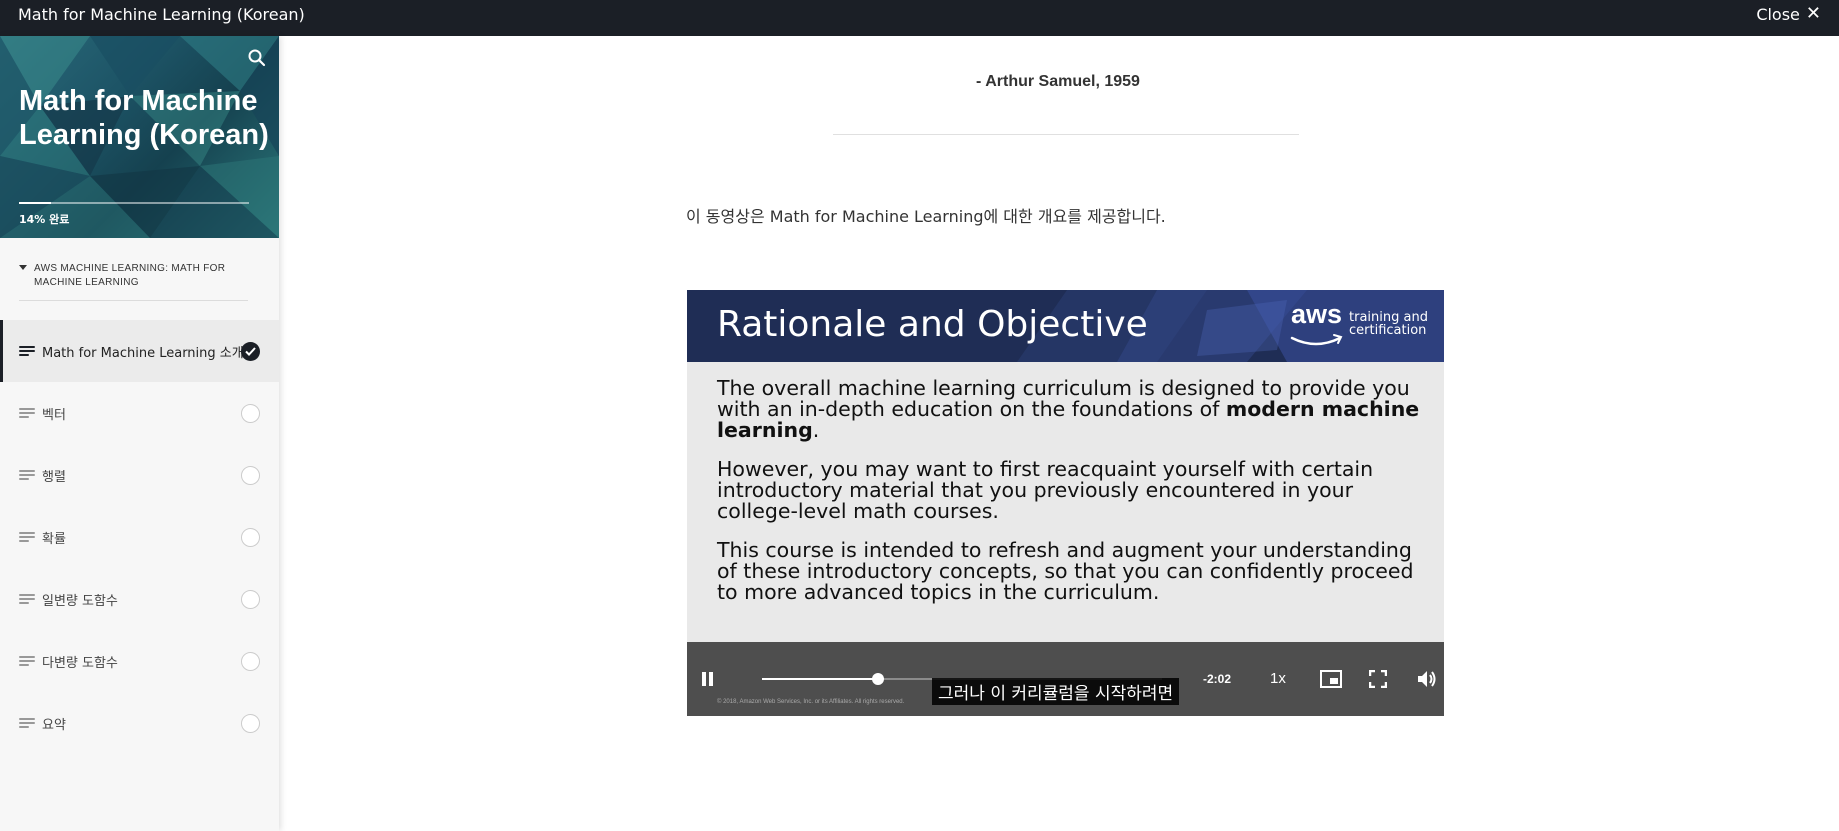 This screenshot has width=1839, height=831. I want to click on fullscreen-icon, so click(1378, 679).